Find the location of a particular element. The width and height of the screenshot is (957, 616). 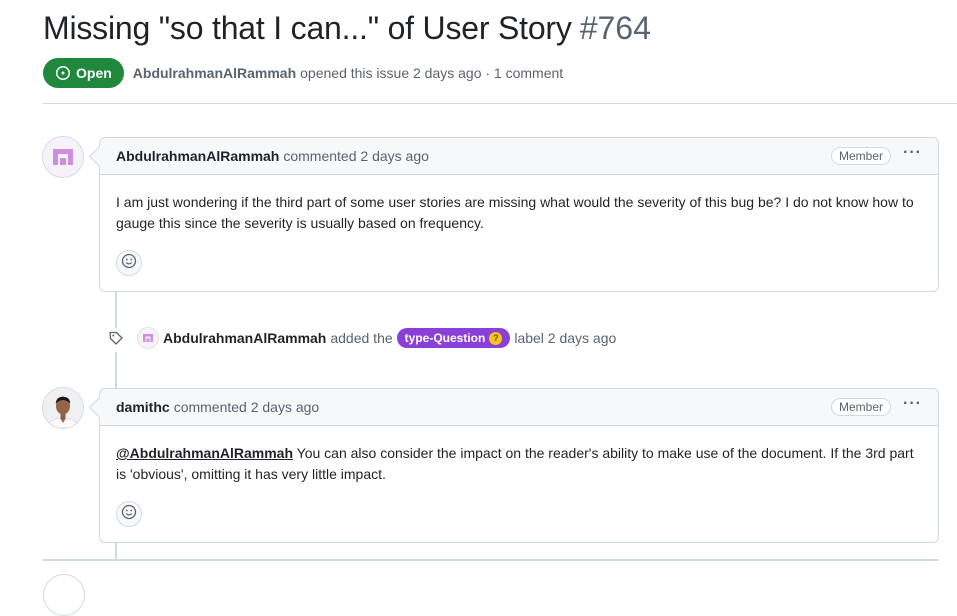

label-type-question: type-Question ? is located at coordinates (453, 338).